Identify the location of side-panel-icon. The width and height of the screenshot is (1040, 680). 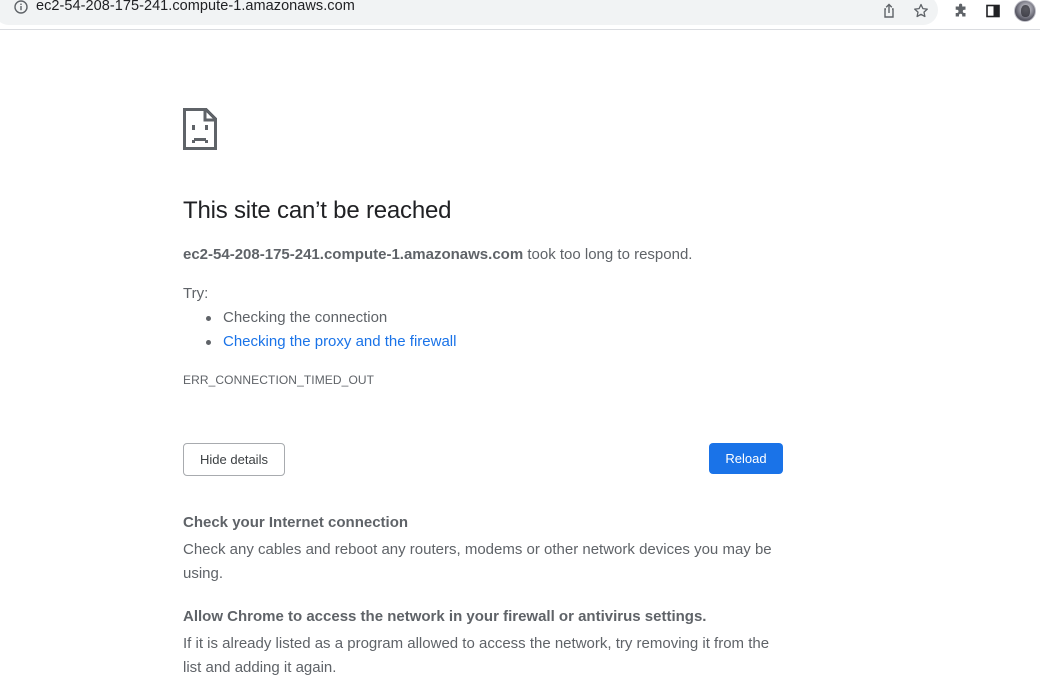
(993, 11).